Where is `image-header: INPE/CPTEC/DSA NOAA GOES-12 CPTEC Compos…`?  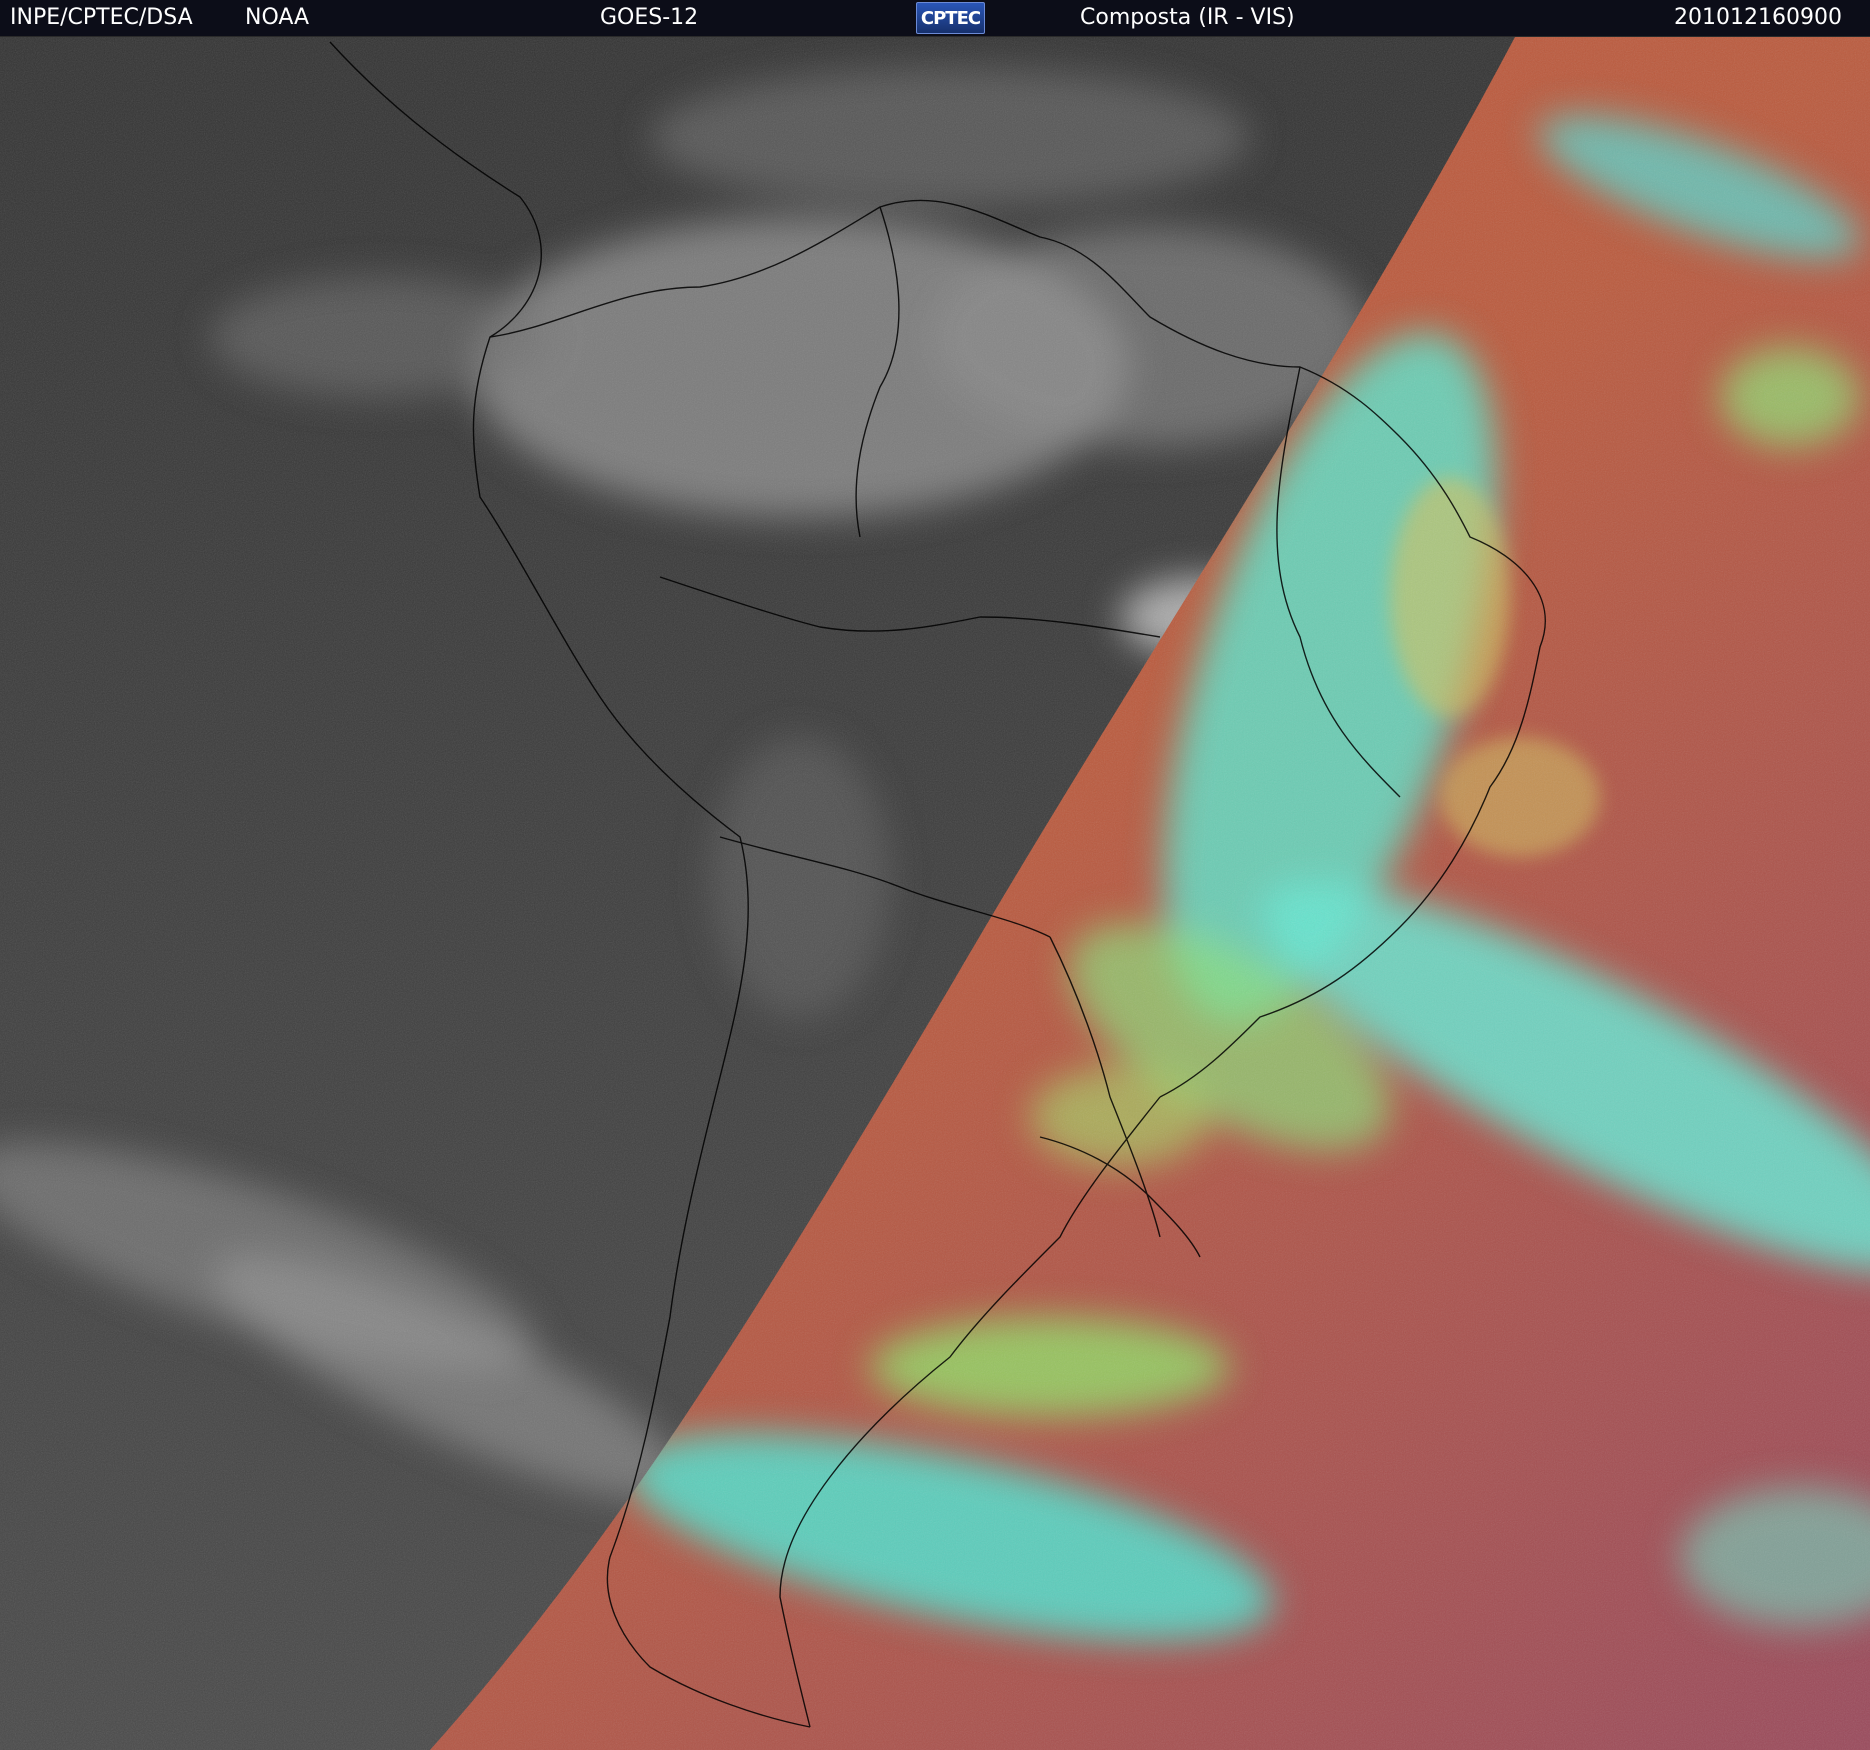
image-header: INPE/CPTEC/DSA NOAA GOES-12 CPTEC Compos… is located at coordinates (935, 18).